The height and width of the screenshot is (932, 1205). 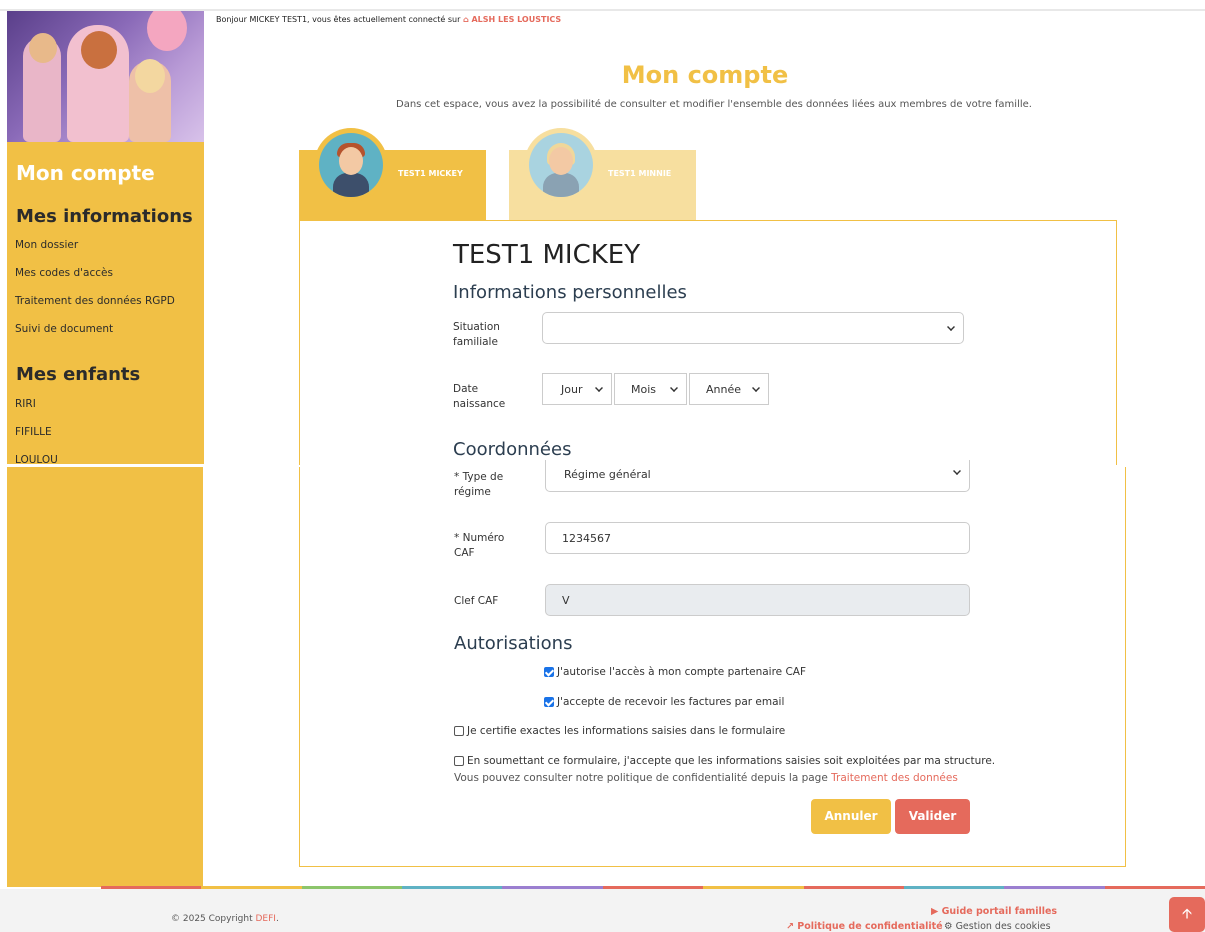 What do you see at coordinates (105, 677) in the screenshot?
I see `sidebar-continued` at bounding box center [105, 677].